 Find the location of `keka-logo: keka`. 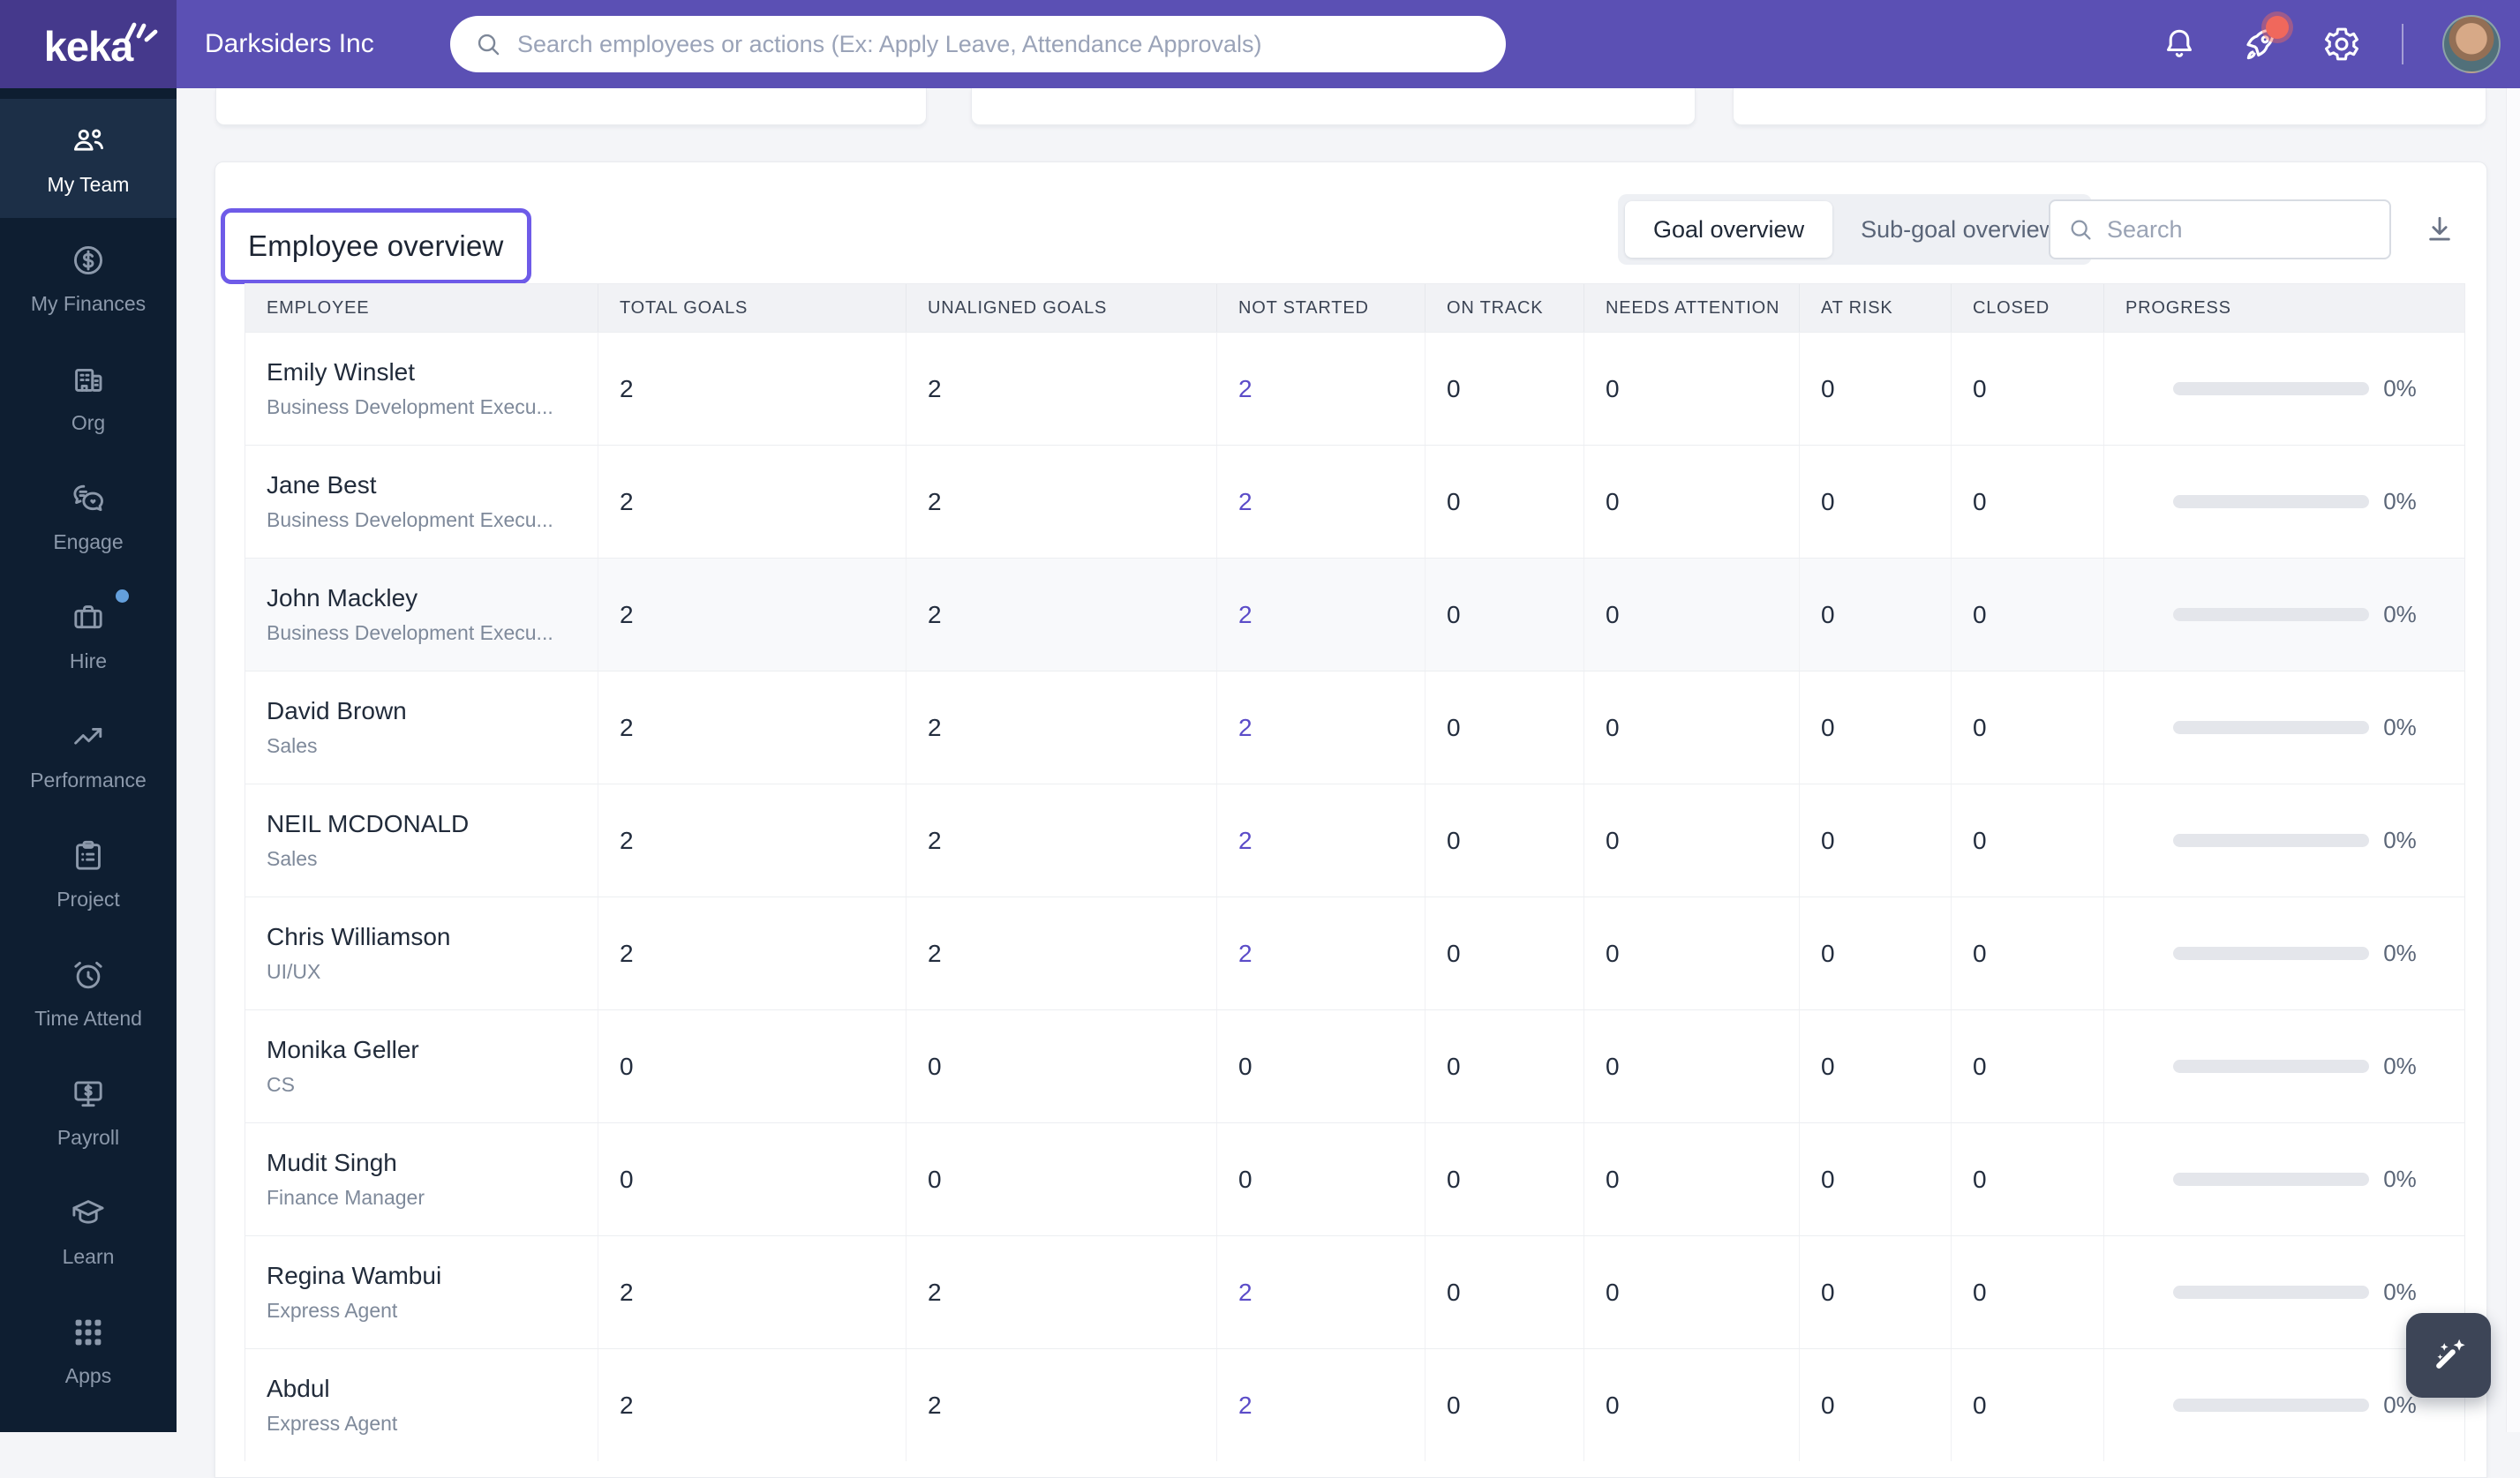

keka-logo: keka is located at coordinates (88, 44).